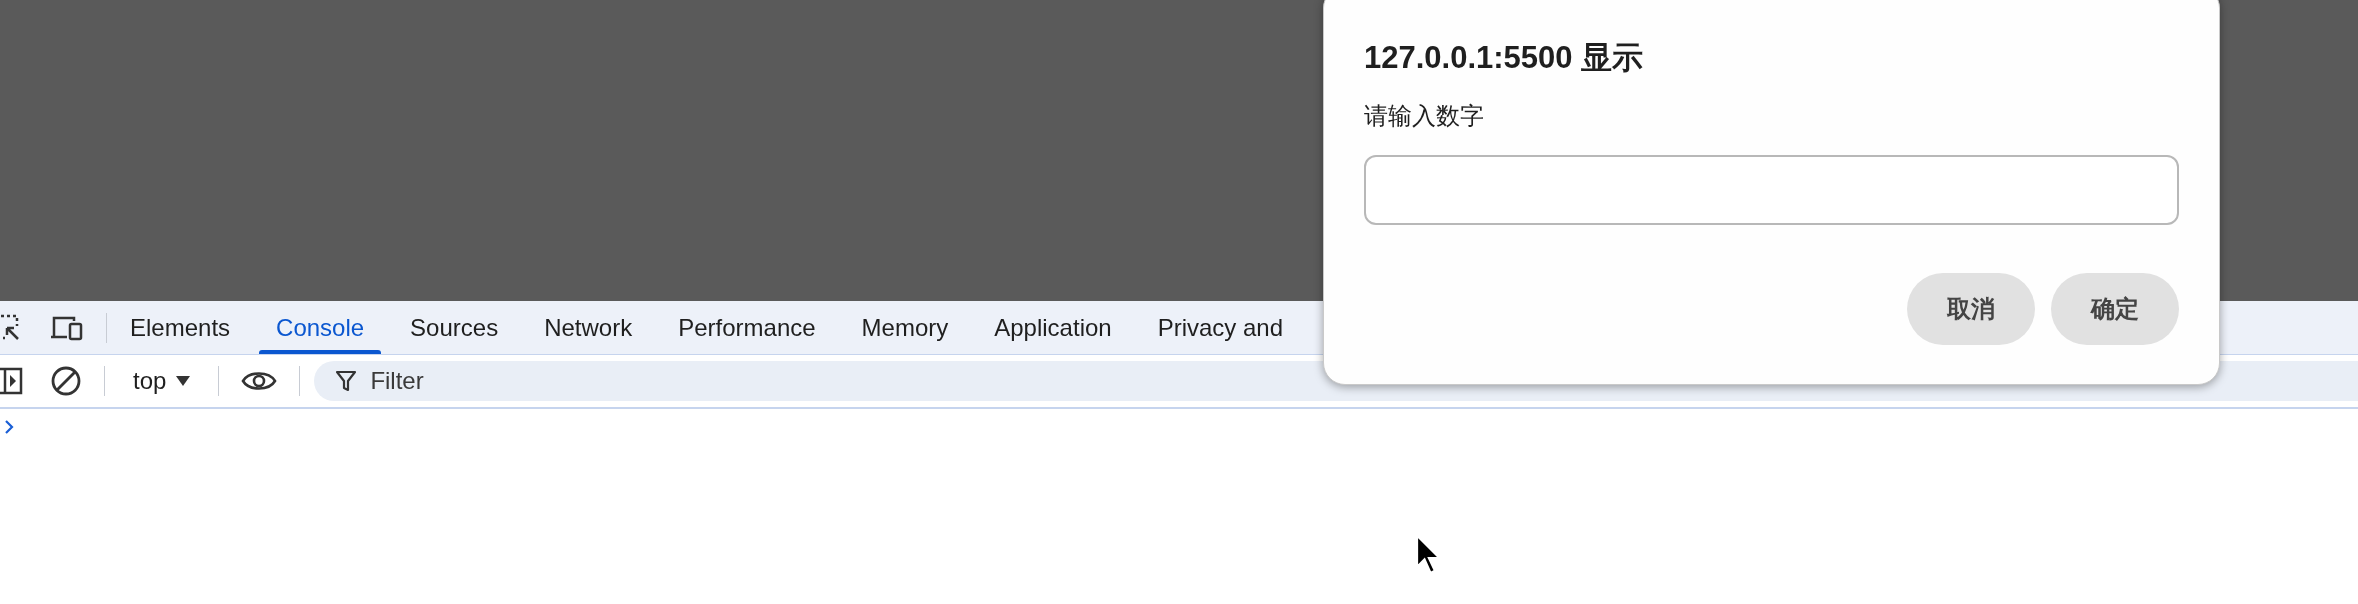  What do you see at coordinates (320, 327) in the screenshot?
I see `panel-tab: Console` at bounding box center [320, 327].